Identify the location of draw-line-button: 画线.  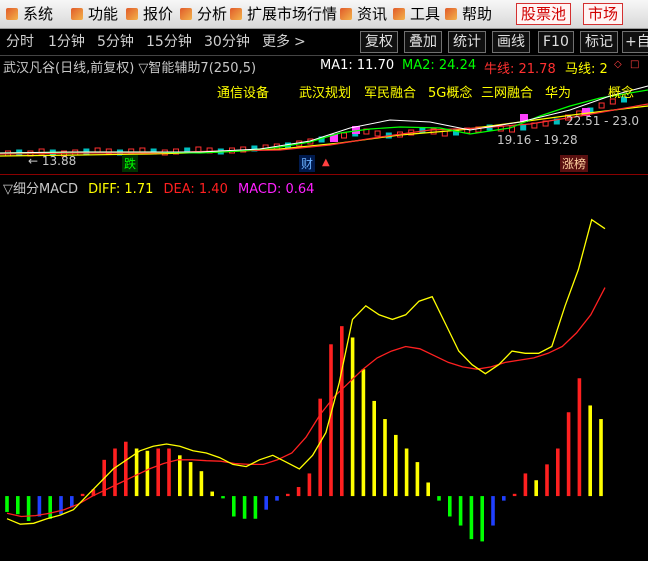
(511, 42).